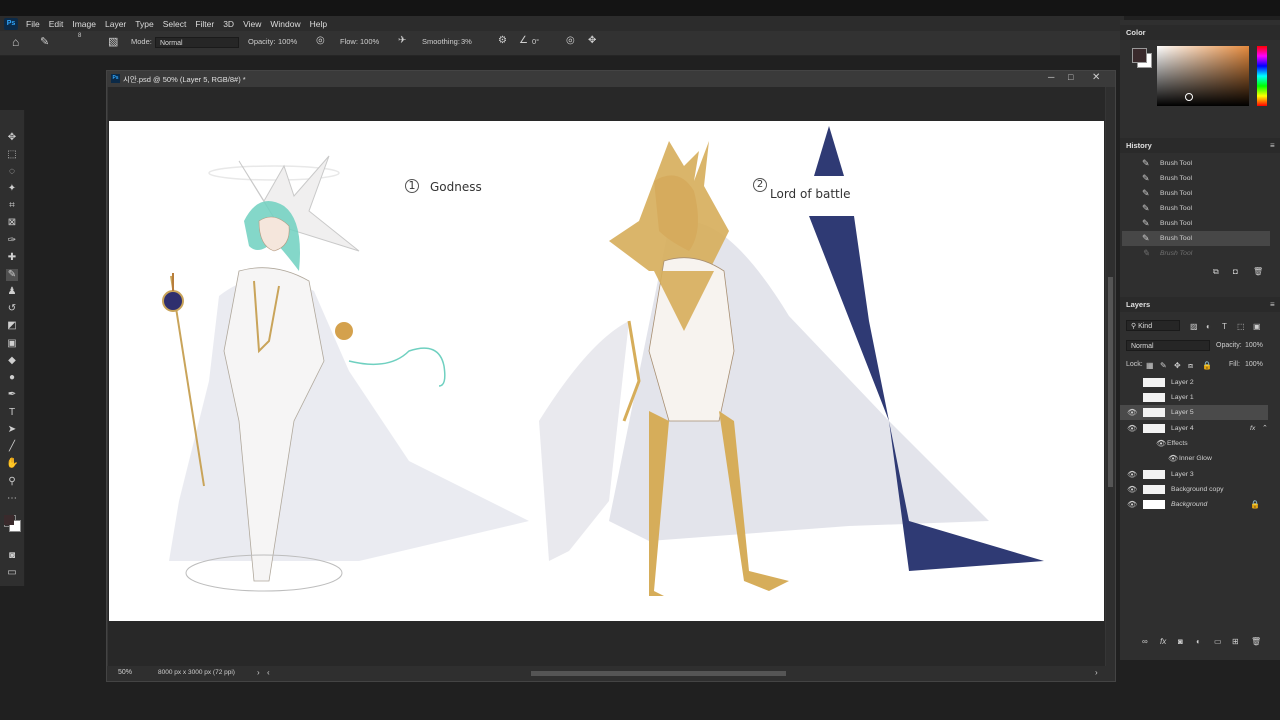 This screenshot has width=1280, height=720. Describe the element at coordinates (12, 275) in the screenshot. I see `brush-tool-icon: ✎` at that location.